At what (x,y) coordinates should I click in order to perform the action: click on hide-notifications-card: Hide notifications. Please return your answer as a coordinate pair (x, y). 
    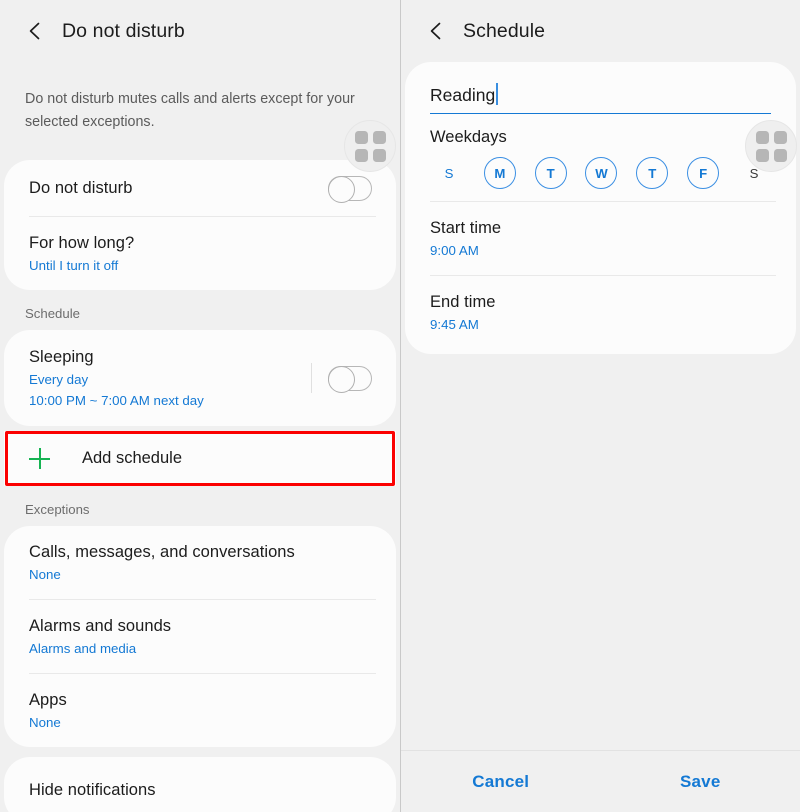
    Looking at the image, I should click on (200, 784).